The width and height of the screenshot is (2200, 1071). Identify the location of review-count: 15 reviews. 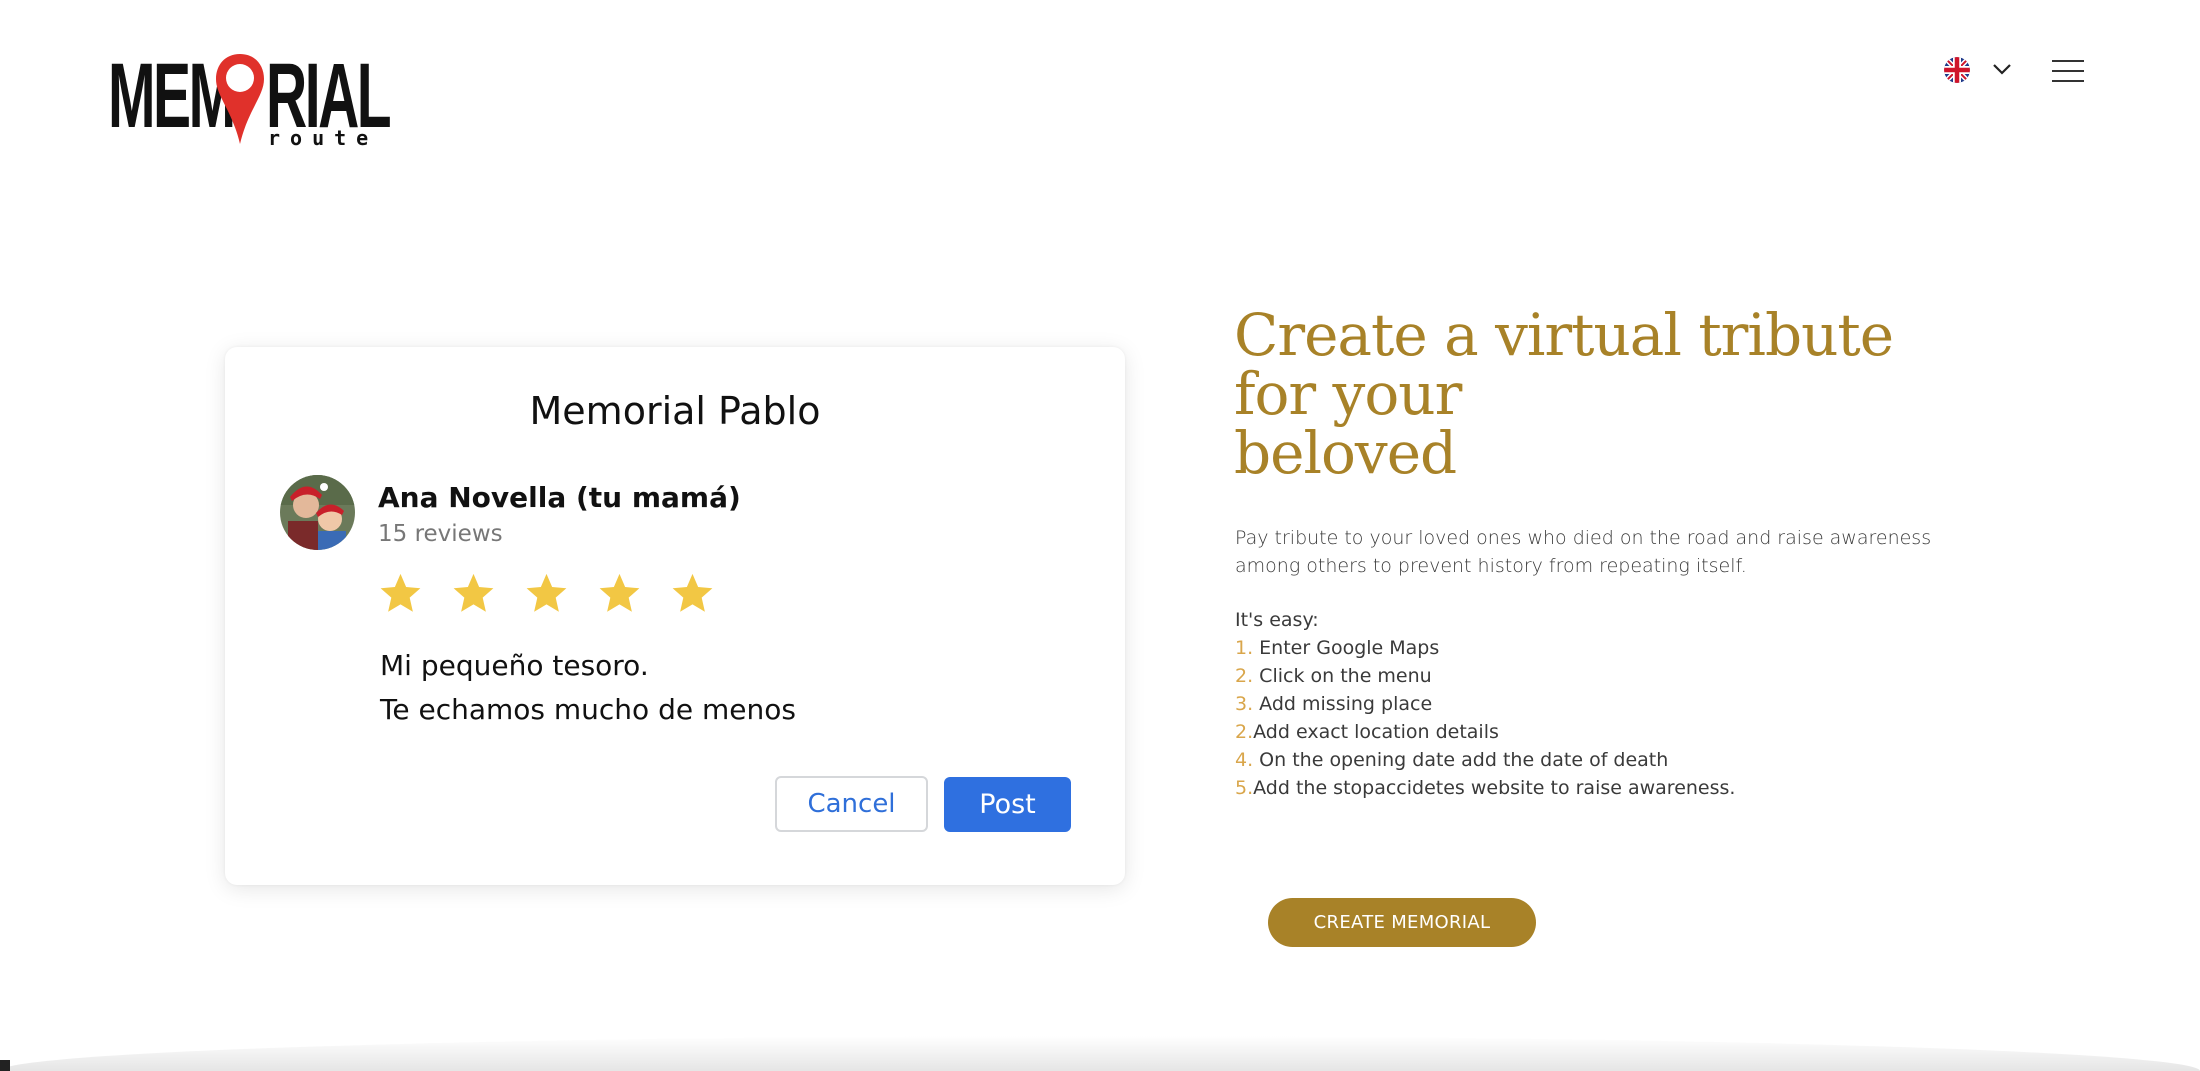
(440, 534).